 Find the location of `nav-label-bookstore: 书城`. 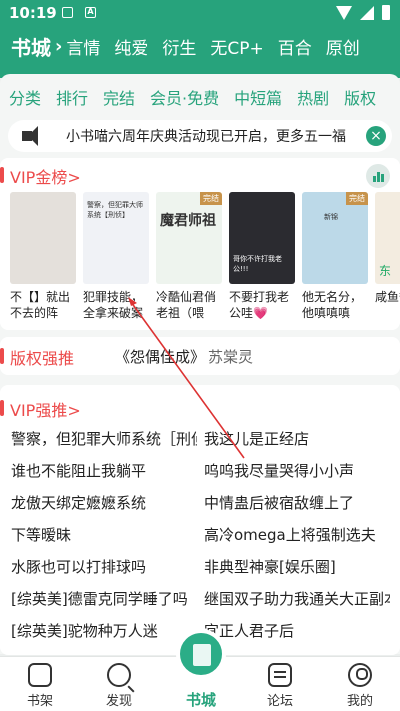

nav-label-bookstore: 书城 is located at coordinates (200, 700).